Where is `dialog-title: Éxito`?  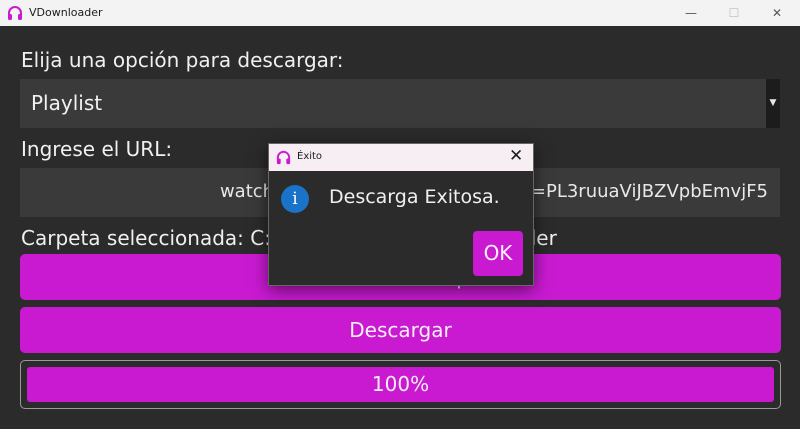
dialog-title: Éxito is located at coordinates (310, 156).